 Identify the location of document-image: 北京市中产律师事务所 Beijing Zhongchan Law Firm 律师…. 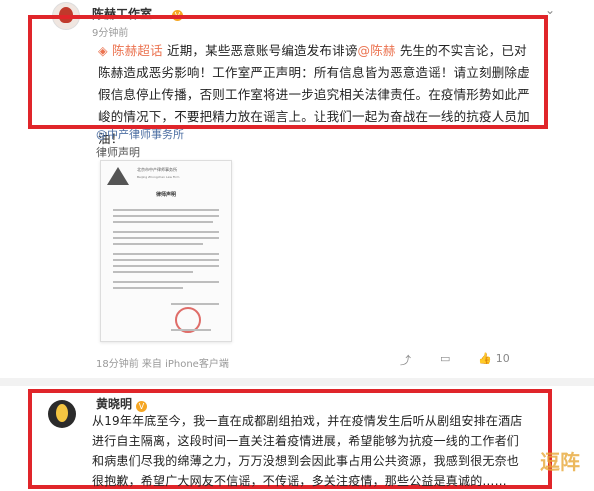
(166, 251).